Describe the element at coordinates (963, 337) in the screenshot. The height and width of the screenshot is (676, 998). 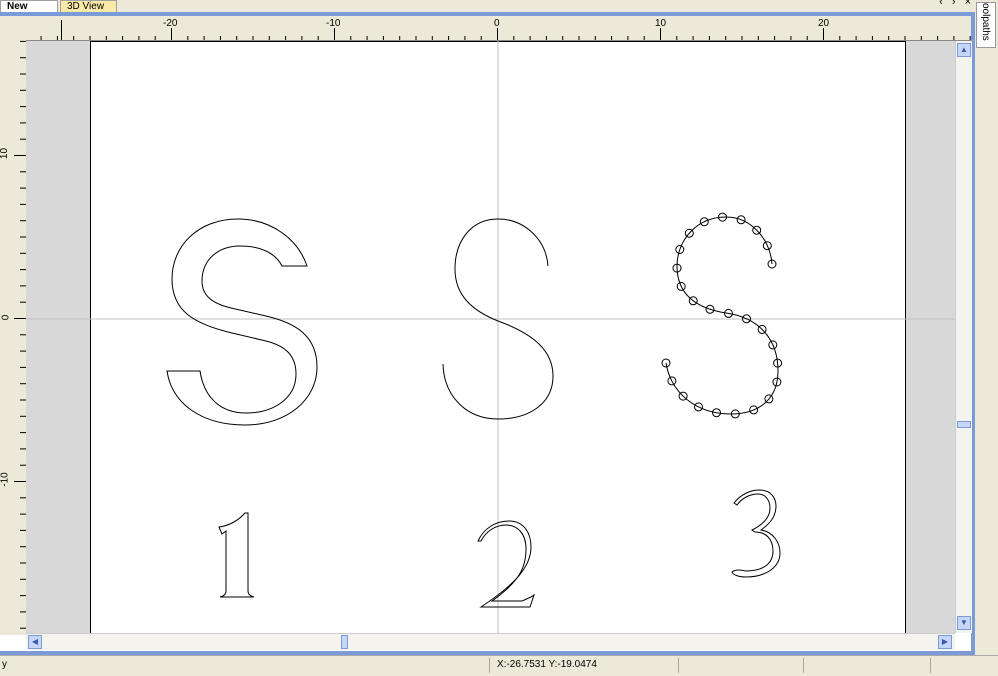
I see `vertical-scrollbar: ▲ ▼` at that location.